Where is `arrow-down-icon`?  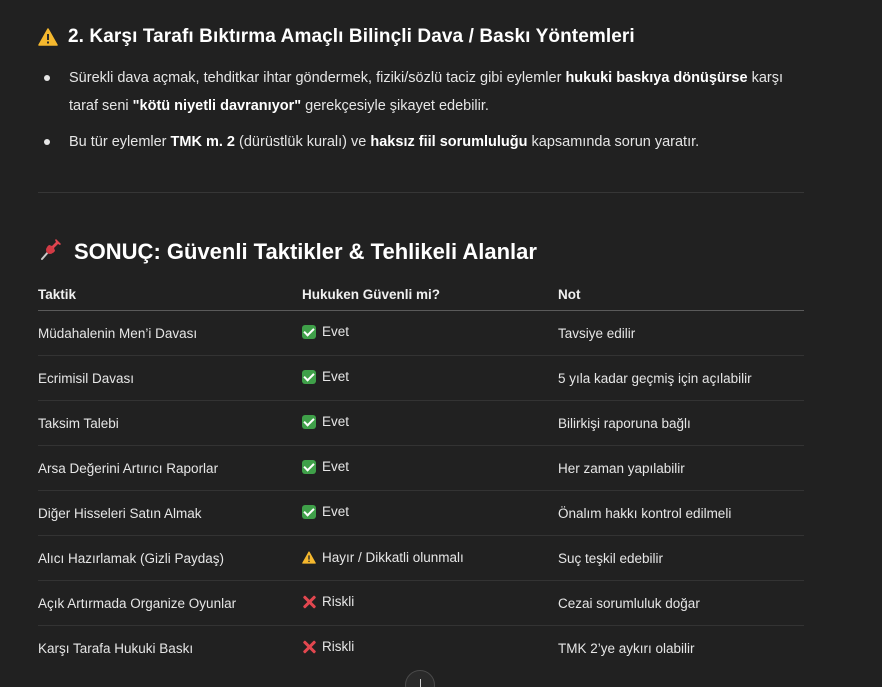 arrow-down-icon is located at coordinates (420, 683).